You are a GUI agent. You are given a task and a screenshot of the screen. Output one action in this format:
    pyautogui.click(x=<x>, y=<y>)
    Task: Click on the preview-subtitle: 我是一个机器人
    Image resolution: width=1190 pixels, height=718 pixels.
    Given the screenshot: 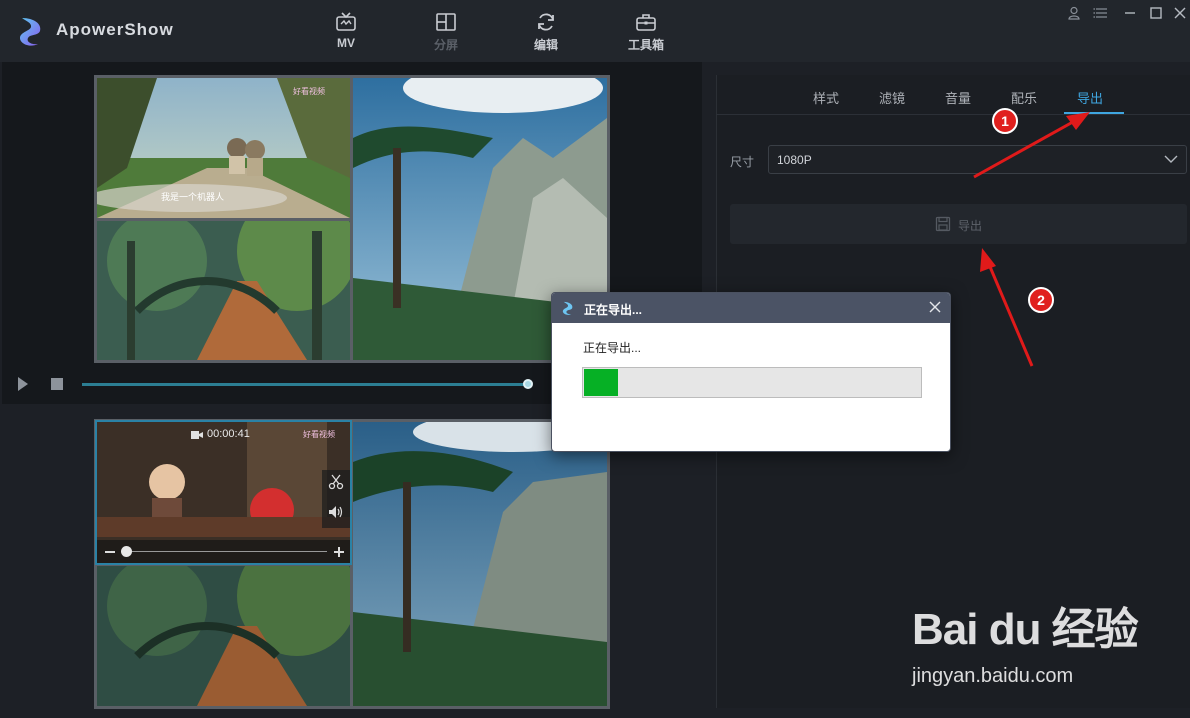 What is the action you would take?
    pyautogui.click(x=193, y=197)
    